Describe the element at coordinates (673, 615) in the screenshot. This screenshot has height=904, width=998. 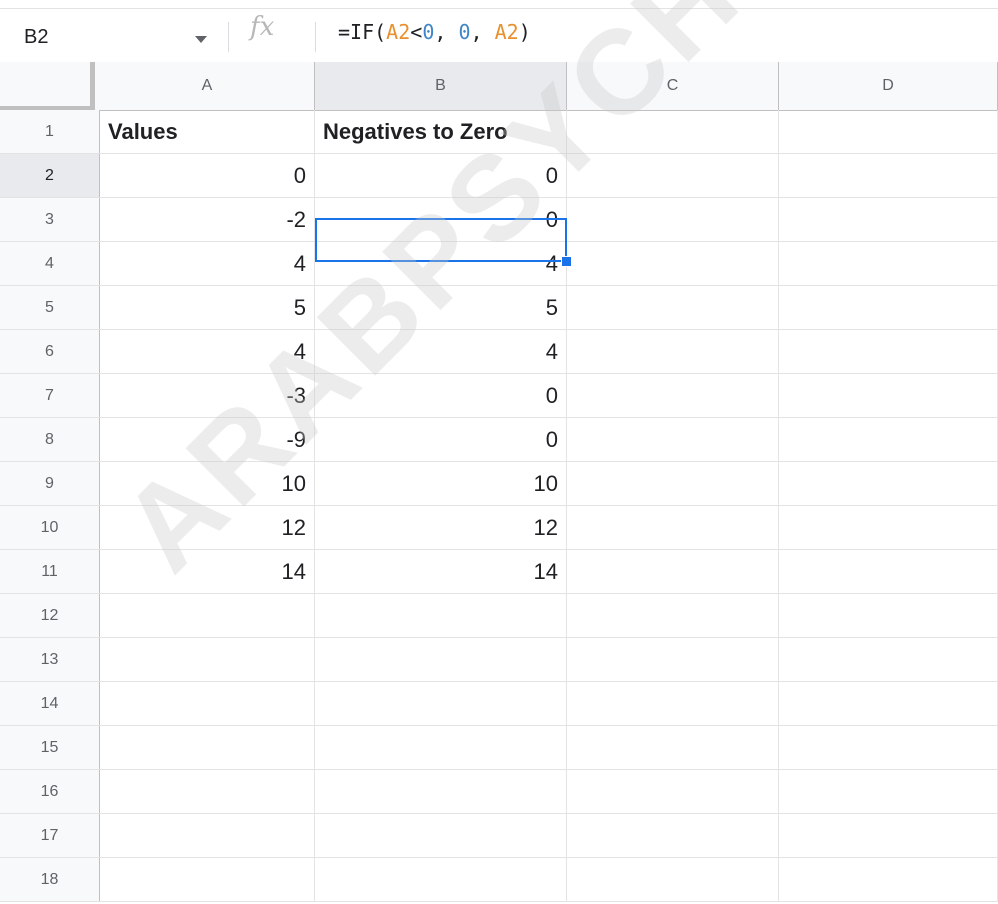
I see `cell-c12` at that location.